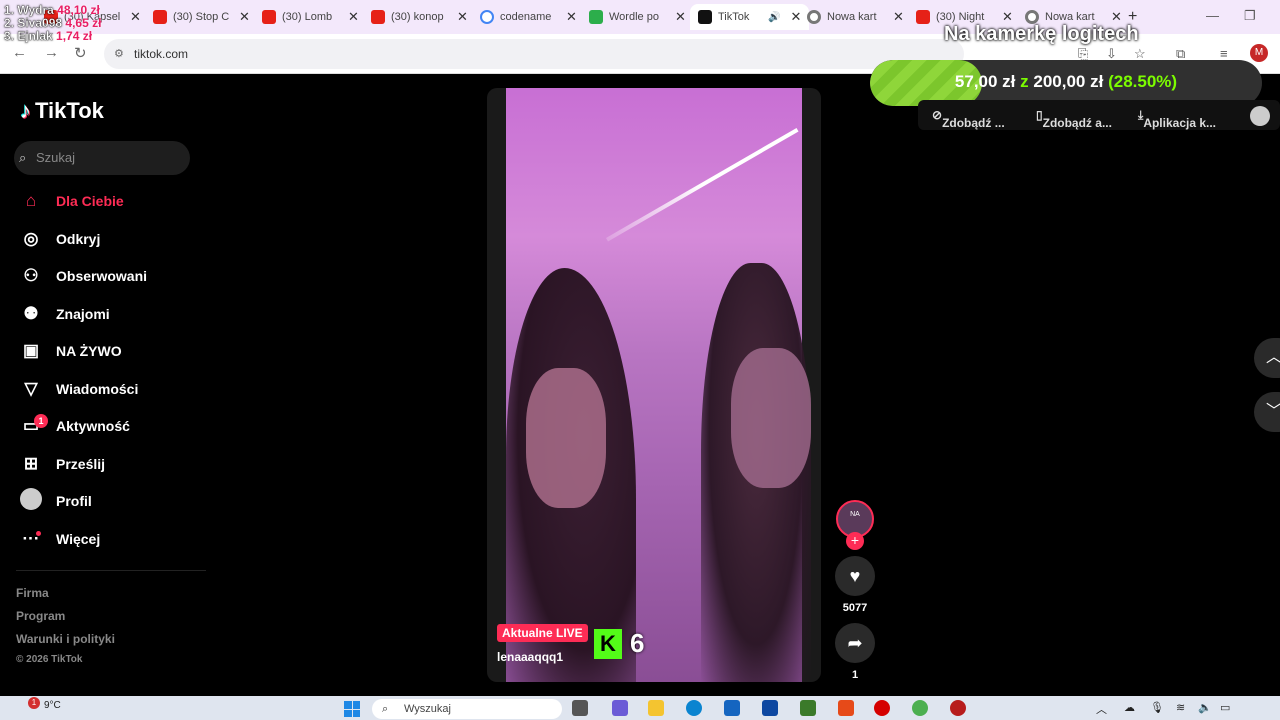 This screenshot has width=1280, height=720. Describe the element at coordinates (855, 541) in the screenshot. I see `follow-plus-icon: +` at that location.